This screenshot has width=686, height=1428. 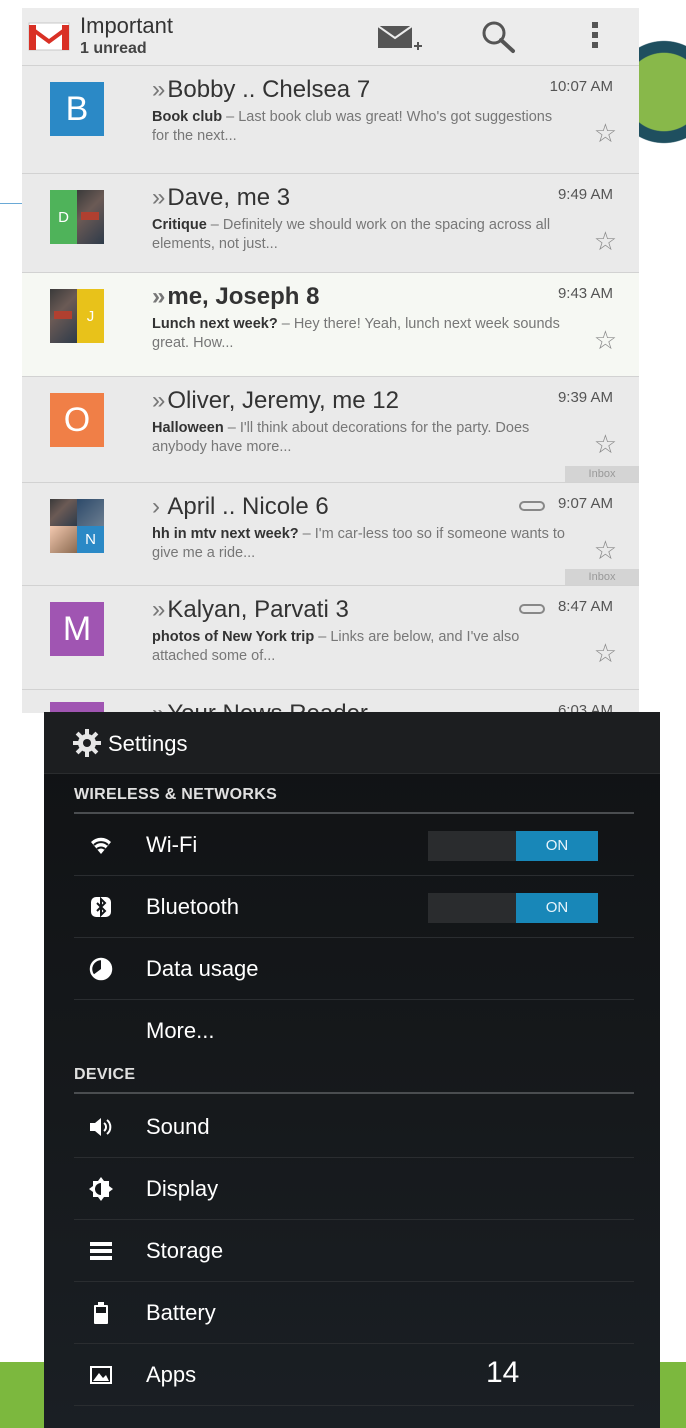 I want to click on wifi-toggle-state: ON, so click(x=557, y=846).